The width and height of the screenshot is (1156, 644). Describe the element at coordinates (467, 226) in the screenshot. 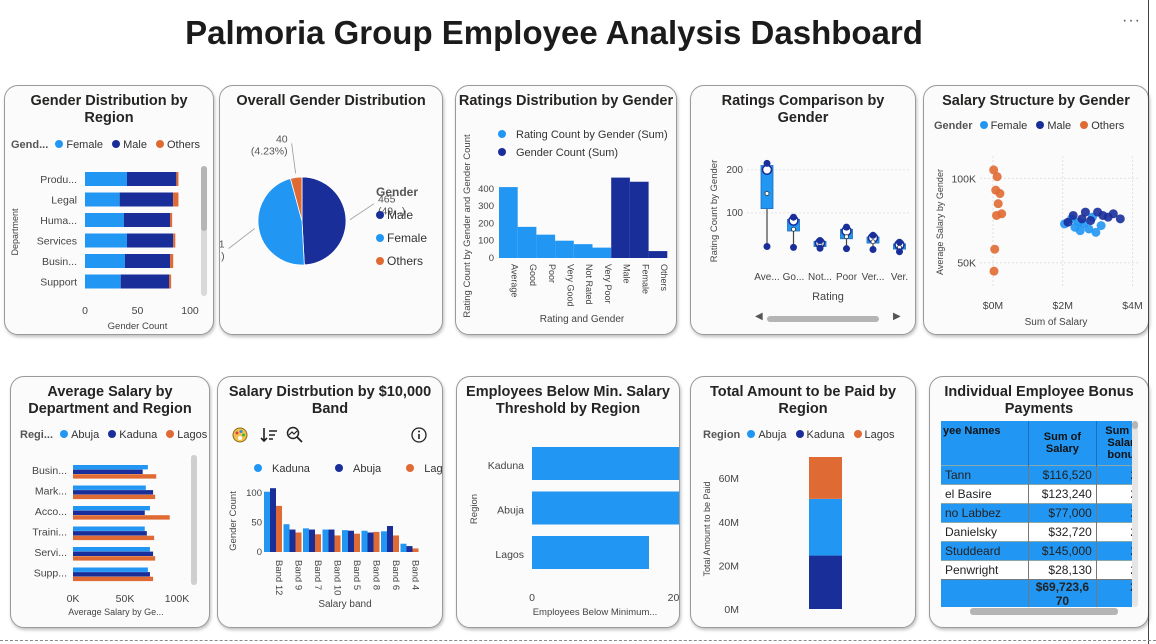

I see `y-axis-label: Rating Count by Gender and Gender Count` at that location.